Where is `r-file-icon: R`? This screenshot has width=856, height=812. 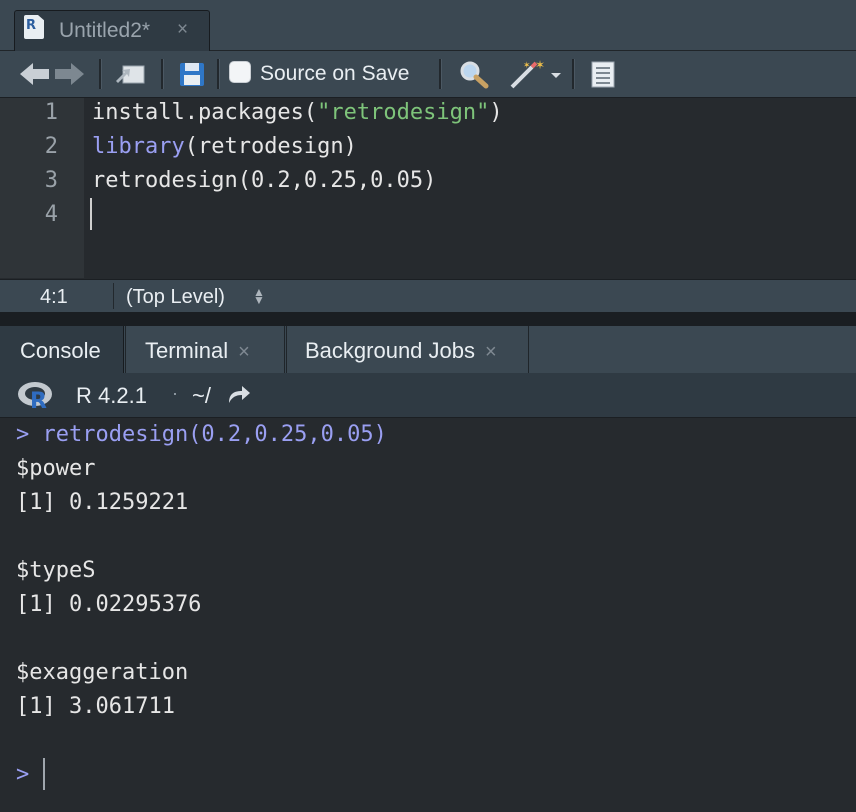 r-file-icon: R is located at coordinates (34, 27).